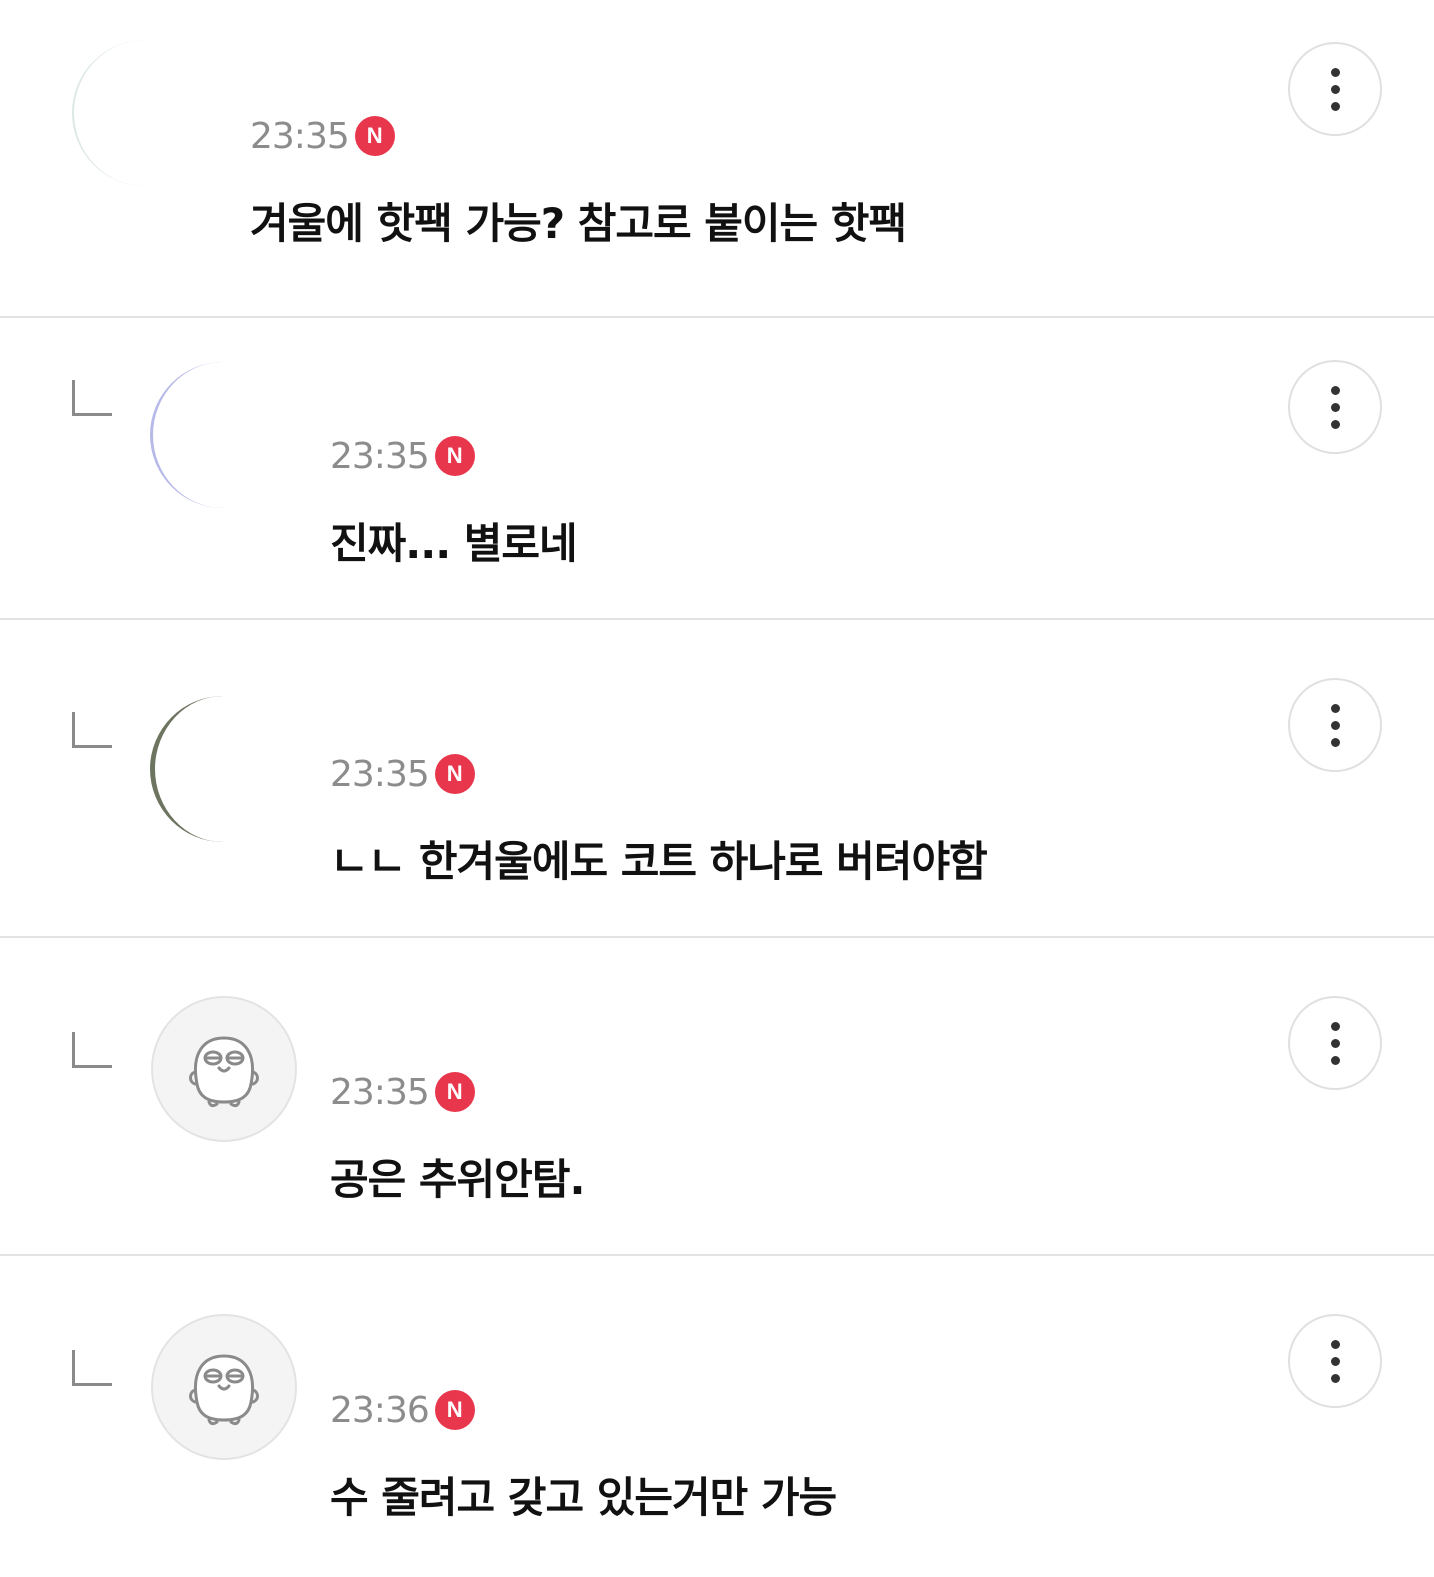  Describe the element at coordinates (457, 1179) in the screenshot. I see `comment-text: 공은 추위안탐.` at that location.